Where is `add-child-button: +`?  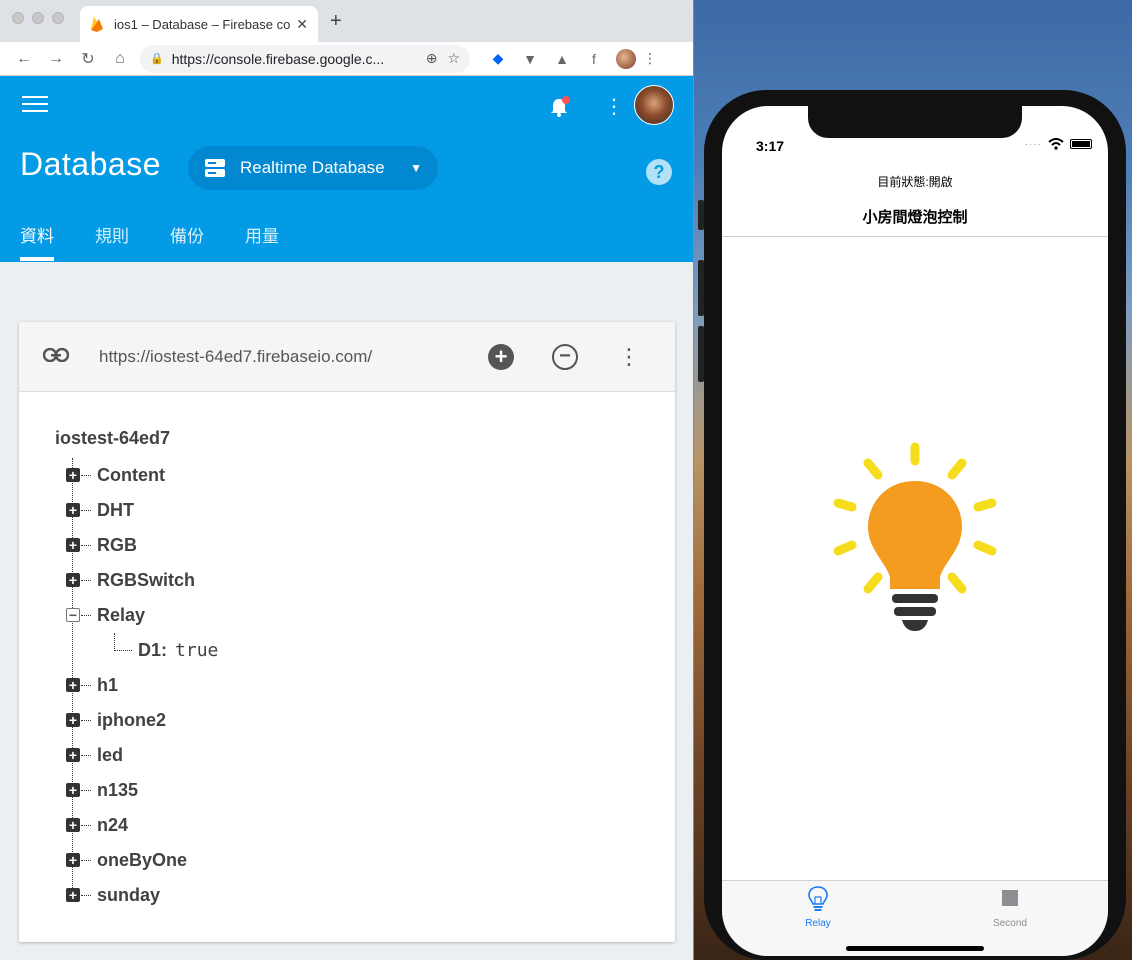 add-child-button: + is located at coordinates (501, 357).